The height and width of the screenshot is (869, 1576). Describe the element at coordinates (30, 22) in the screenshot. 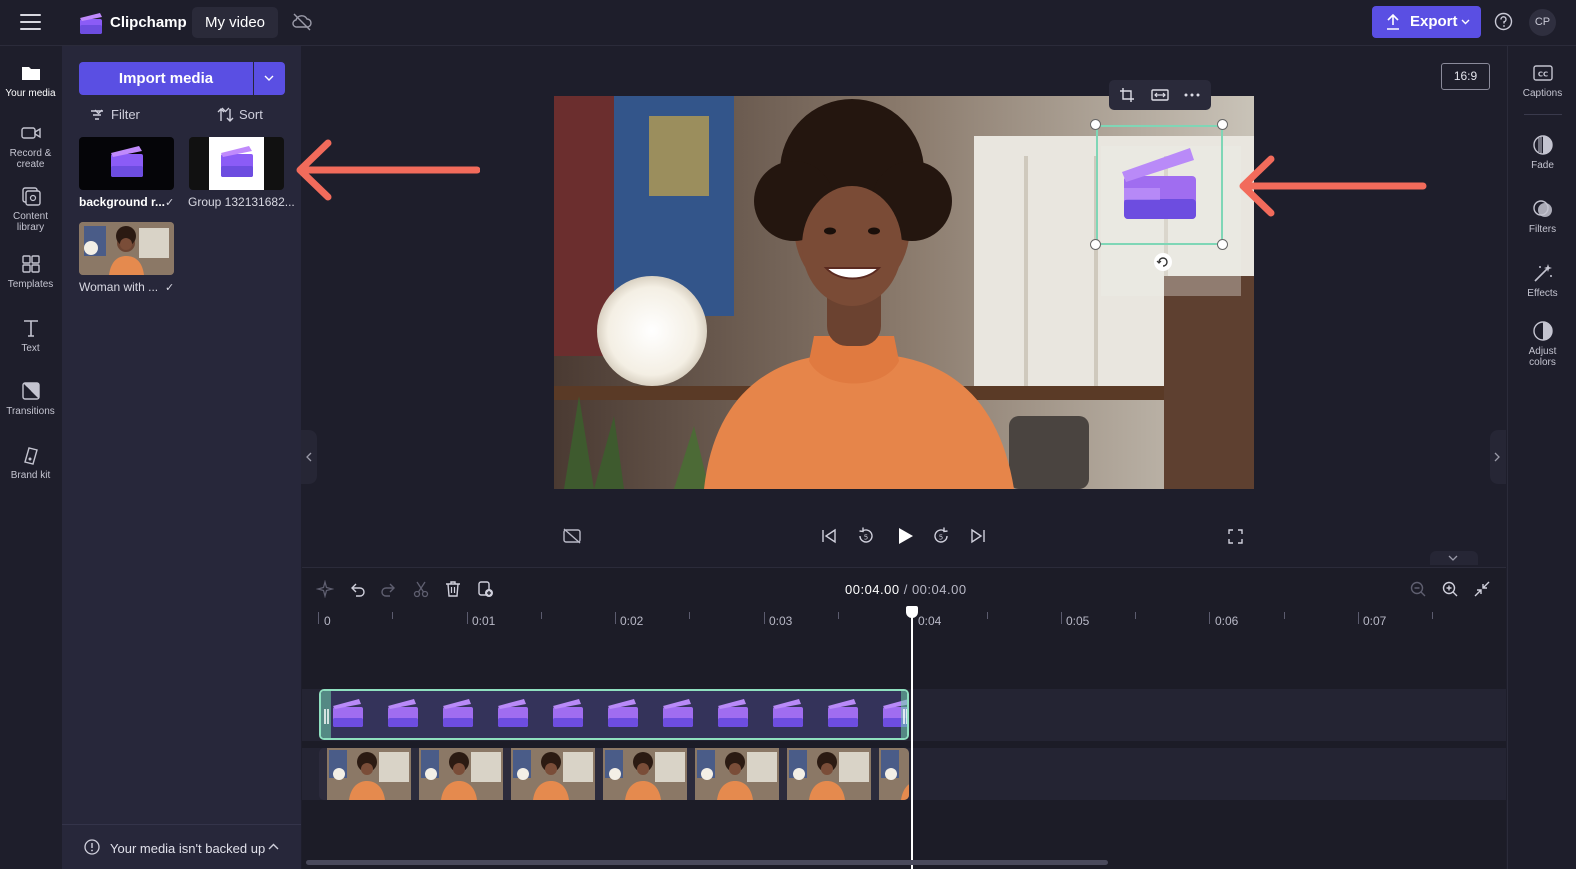

I see `hamburger-menu-icon` at that location.